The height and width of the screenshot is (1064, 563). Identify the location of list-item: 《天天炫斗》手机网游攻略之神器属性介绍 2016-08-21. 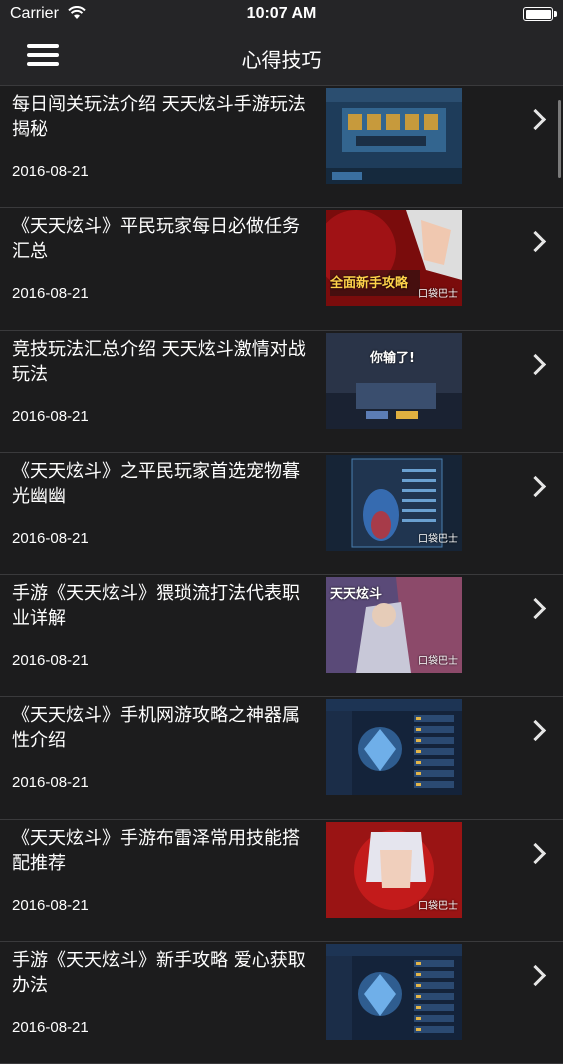
(281, 758).